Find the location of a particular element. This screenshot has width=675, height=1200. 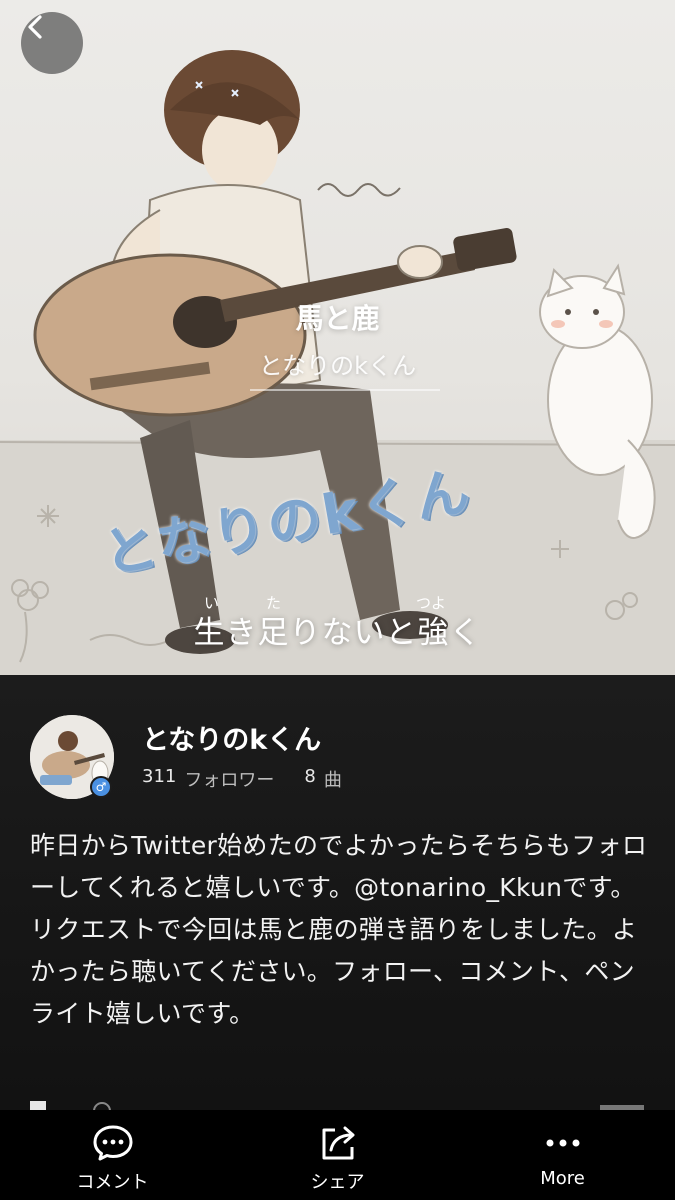

followers-count: 311 is located at coordinates (159, 776).